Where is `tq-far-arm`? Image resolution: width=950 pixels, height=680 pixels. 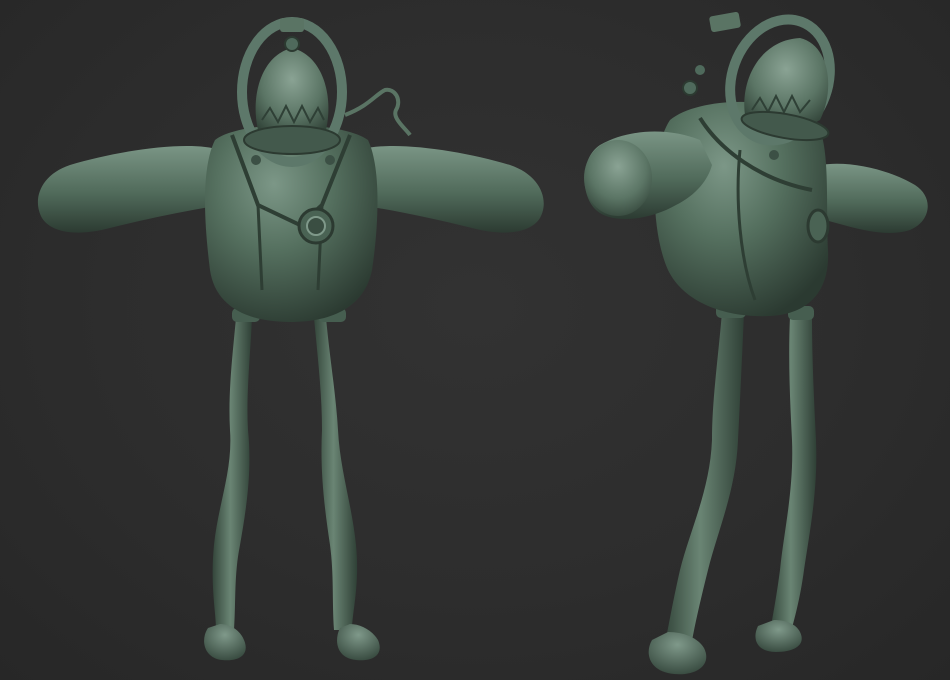 tq-far-arm is located at coordinates (874, 198).